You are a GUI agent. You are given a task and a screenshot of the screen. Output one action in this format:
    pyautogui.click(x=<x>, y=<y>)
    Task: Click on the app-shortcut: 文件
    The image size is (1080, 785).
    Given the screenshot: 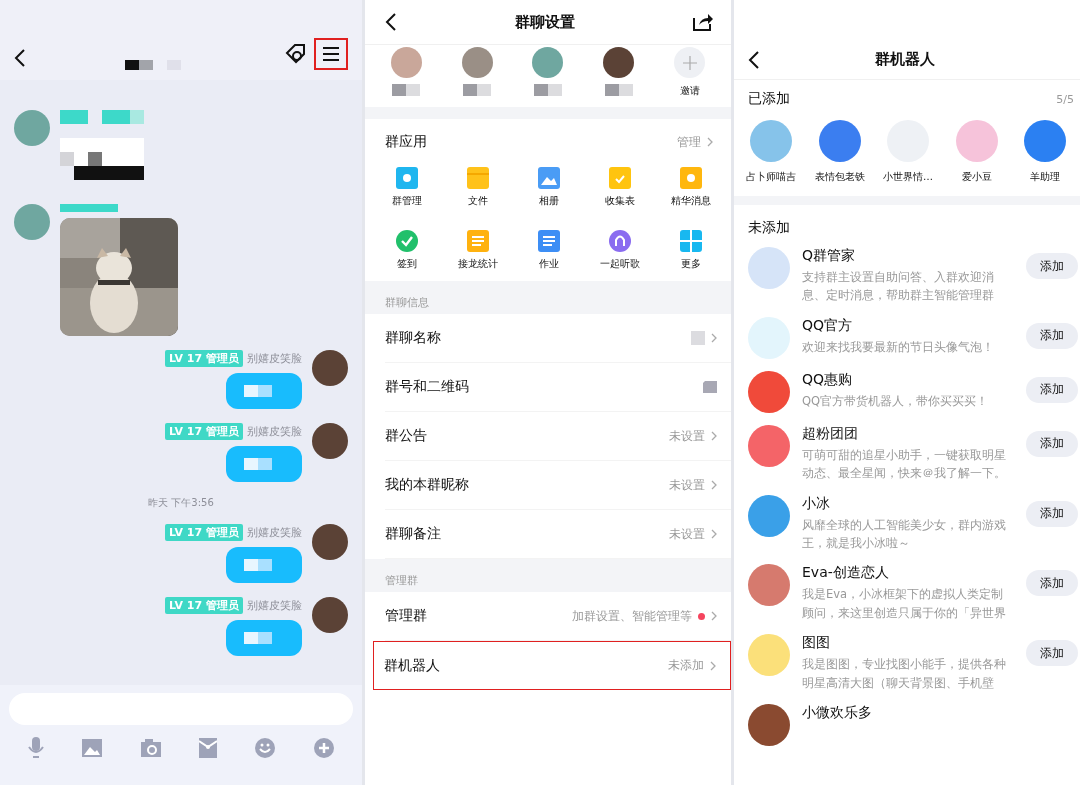 What is the action you would take?
    pyautogui.click(x=478, y=187)
    